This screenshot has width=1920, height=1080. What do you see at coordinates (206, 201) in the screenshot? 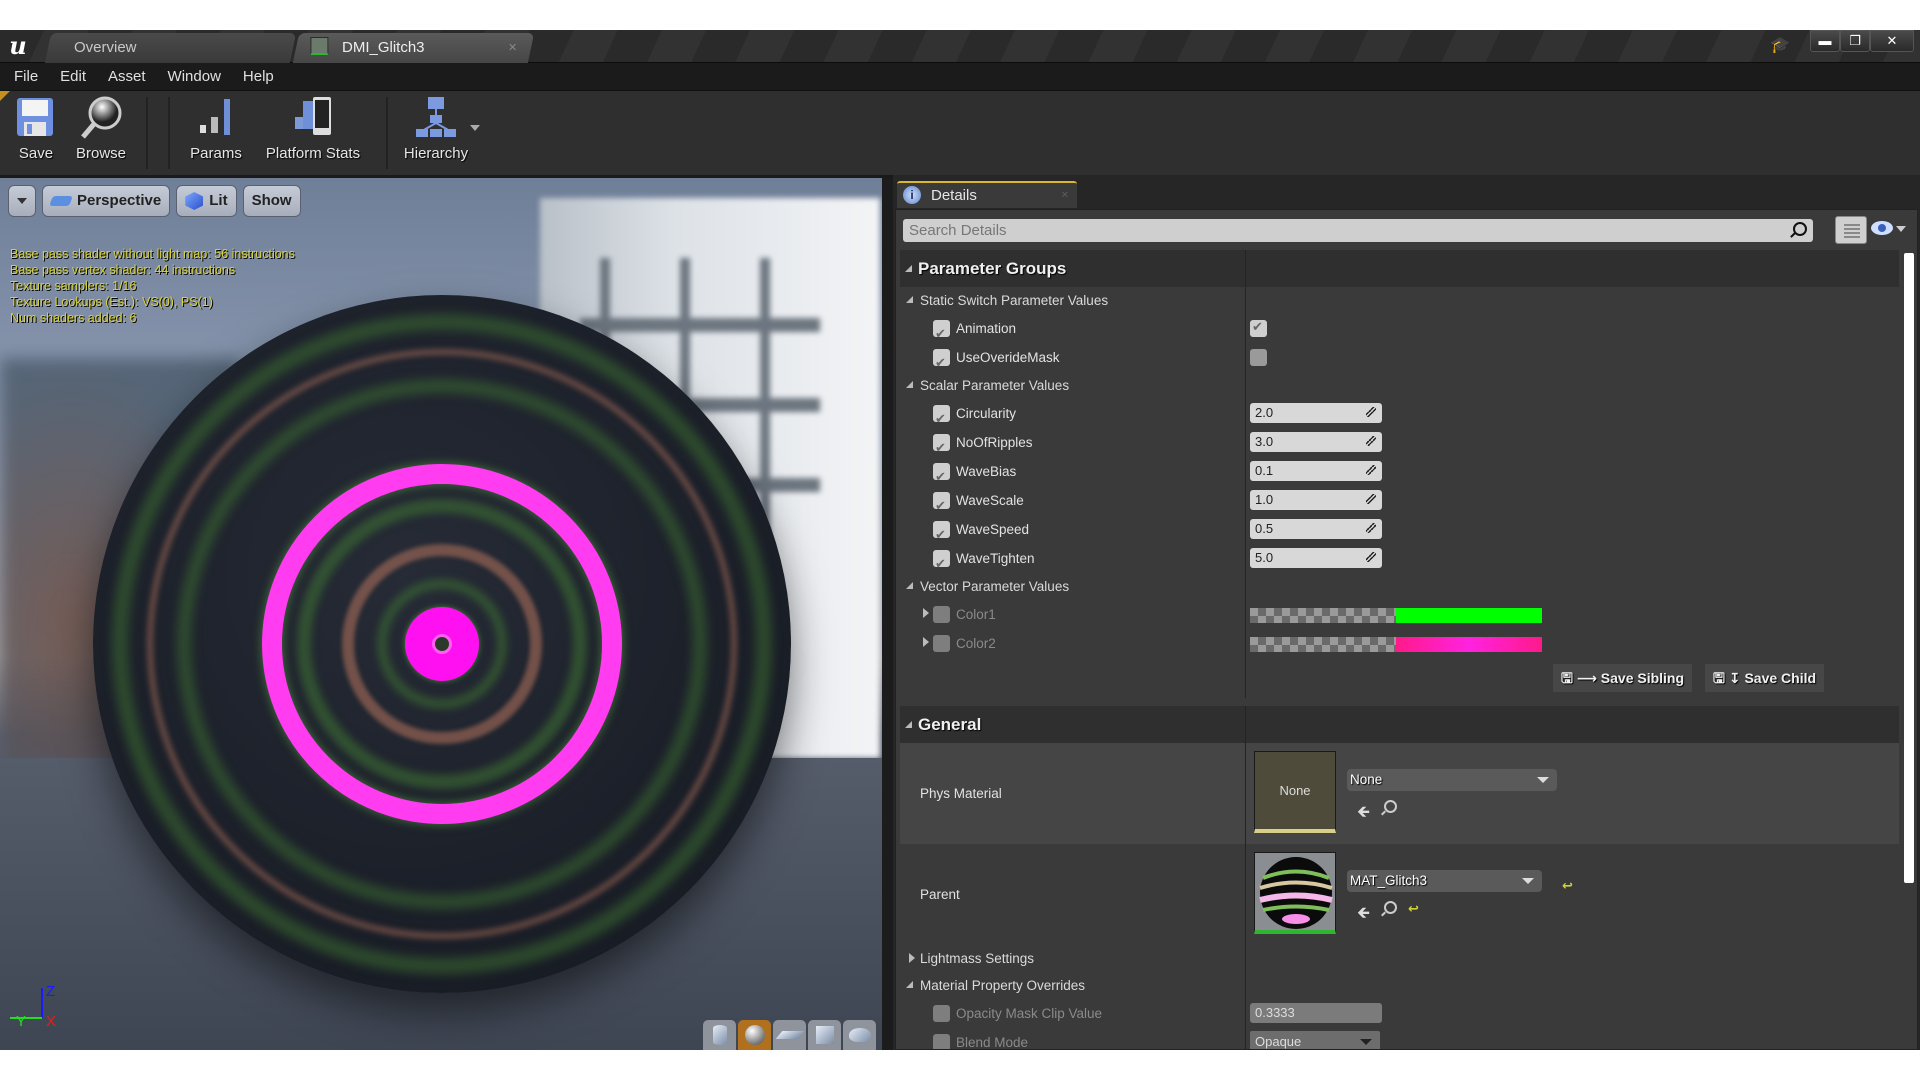
I see `lit-button: Lit` at bounding box center [206, 201].